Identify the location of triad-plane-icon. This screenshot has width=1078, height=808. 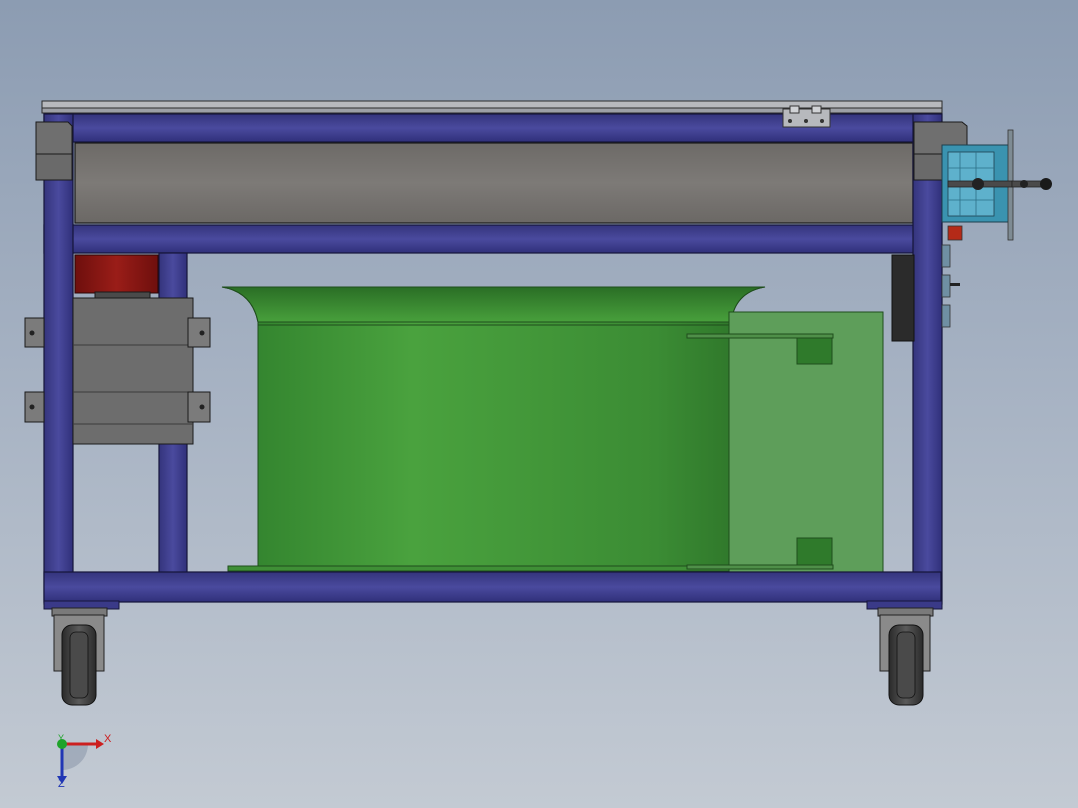
(75, 757).